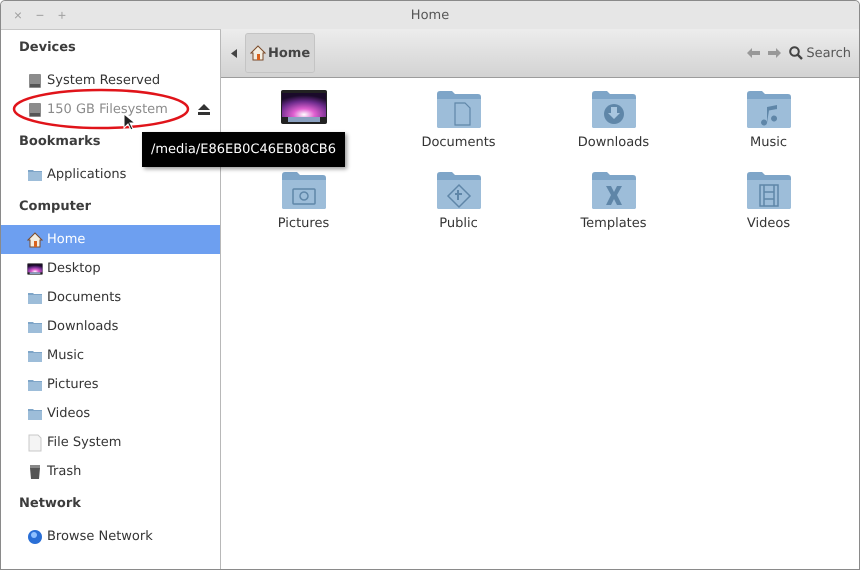 The image size is (860, 570). What do you see at coordinates (84, 297) in the screenshot?
I see `sidebar-item-label: Documents` at bounding box center [84, 297].